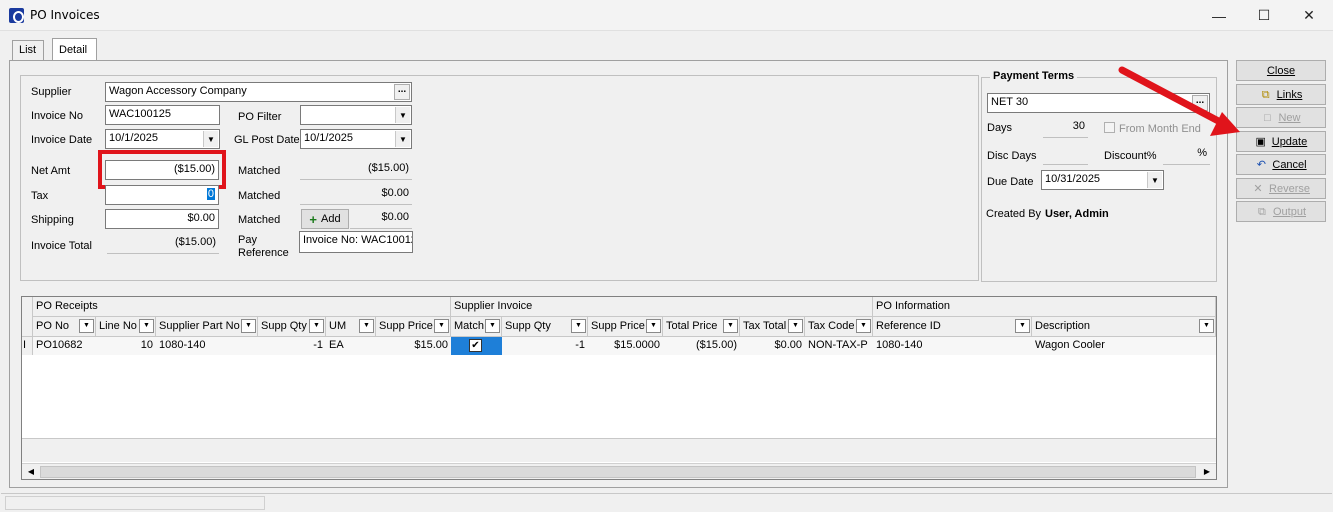  I want to click on cell-line-no: 10, so click(126, 346).